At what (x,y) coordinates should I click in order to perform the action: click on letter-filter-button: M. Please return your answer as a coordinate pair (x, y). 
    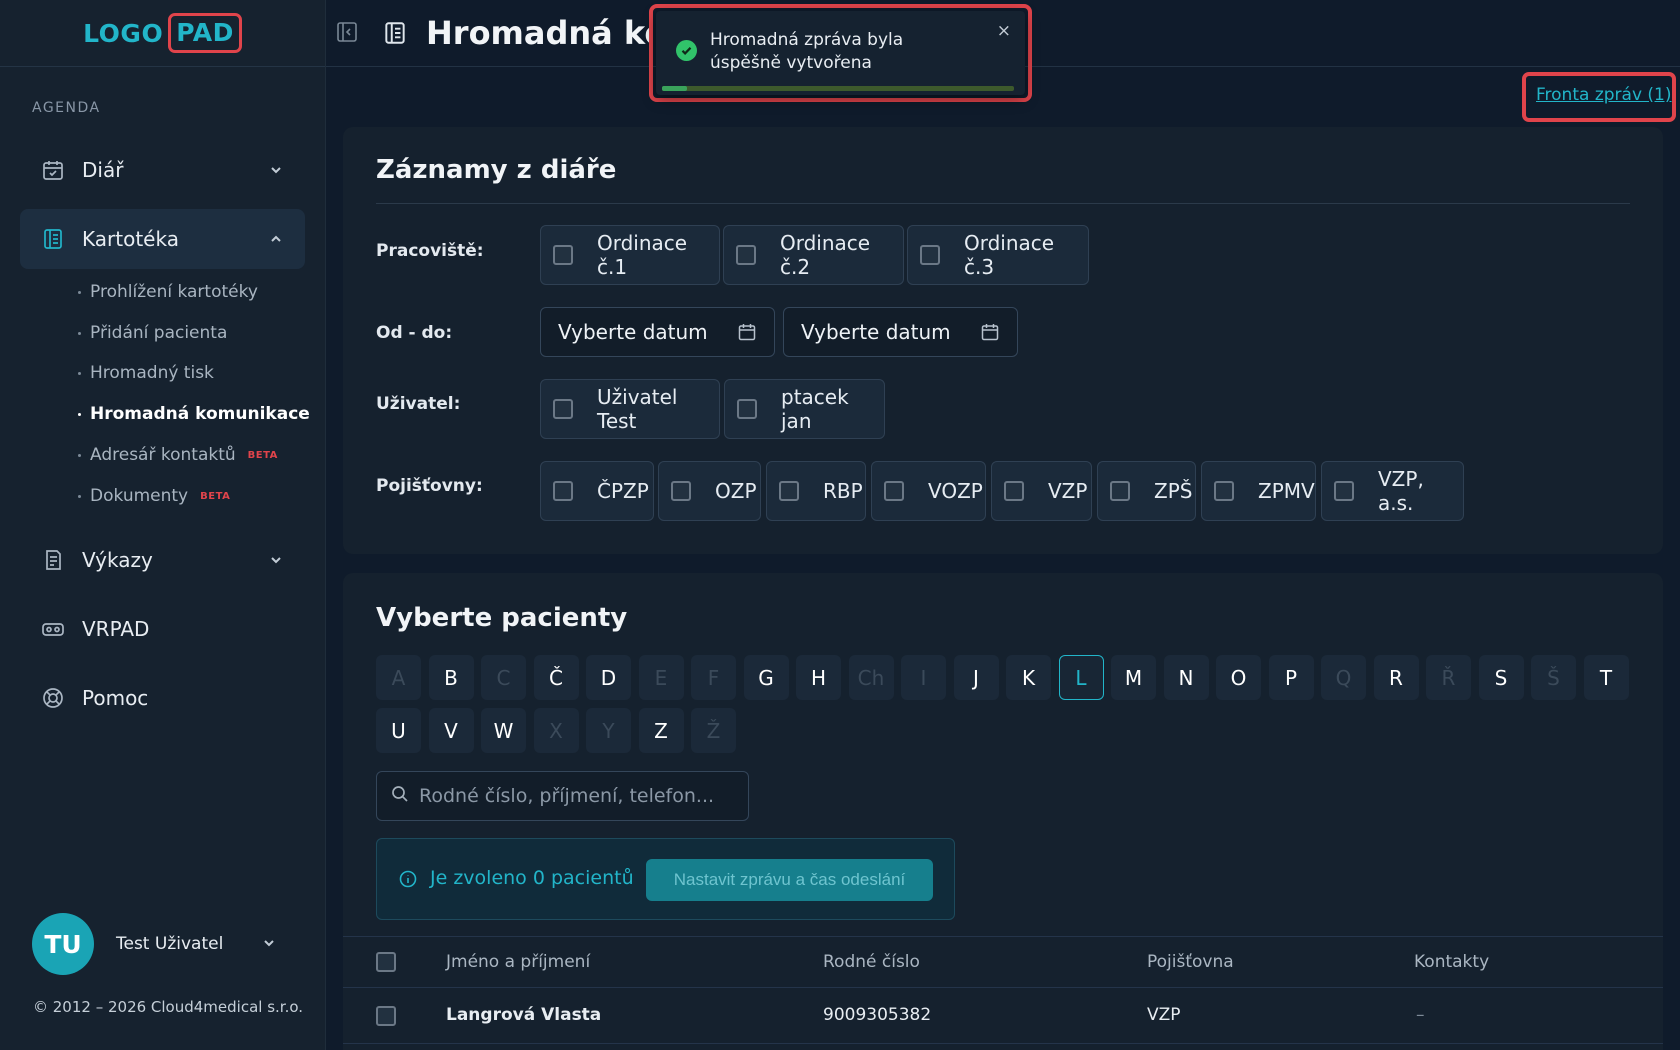
    Looking at the image, I should click on (1133, 677).